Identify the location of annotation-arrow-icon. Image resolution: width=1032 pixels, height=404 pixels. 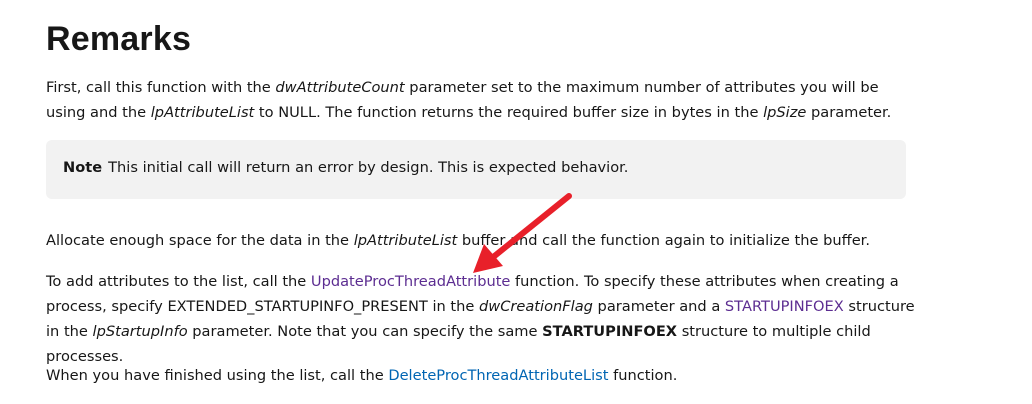
(522, 233).